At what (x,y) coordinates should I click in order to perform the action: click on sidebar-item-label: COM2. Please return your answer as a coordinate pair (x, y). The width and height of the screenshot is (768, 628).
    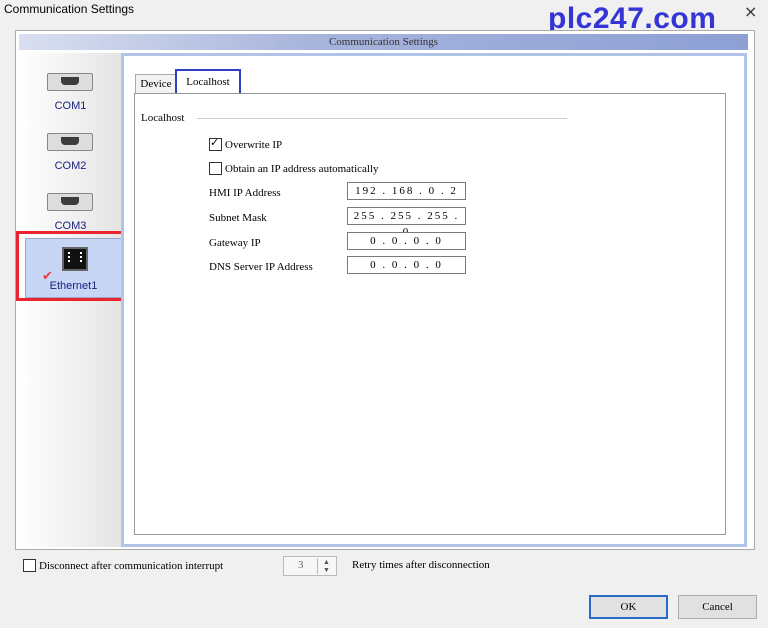
    Looking at the image, I should click on (70, 166).